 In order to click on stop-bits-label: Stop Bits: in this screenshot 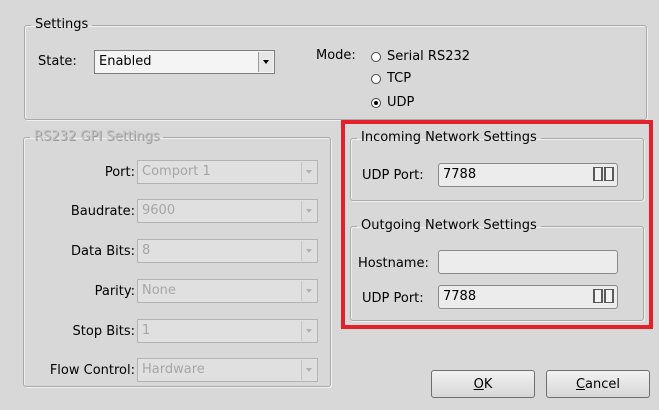, I will do `click(103, 331)`.